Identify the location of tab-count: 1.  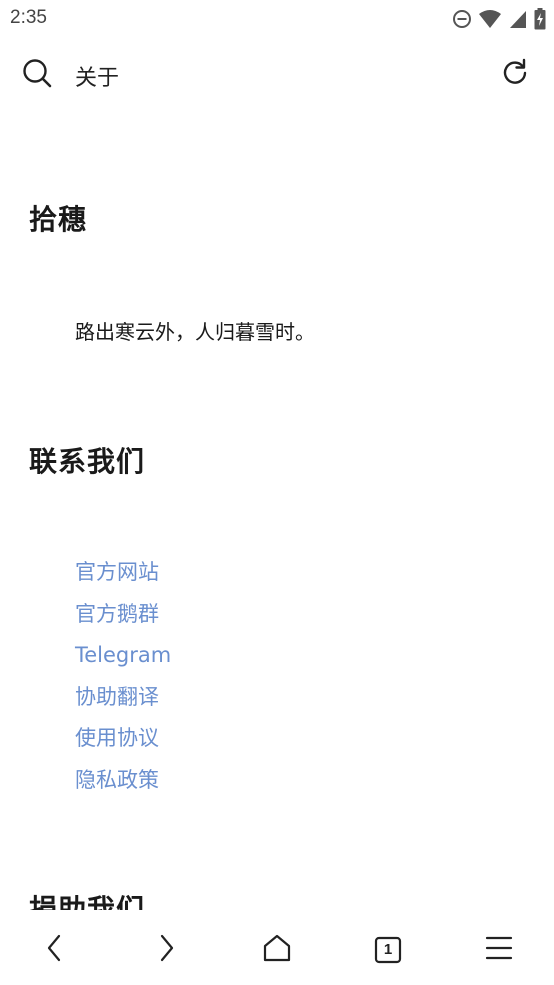
(388, 949).